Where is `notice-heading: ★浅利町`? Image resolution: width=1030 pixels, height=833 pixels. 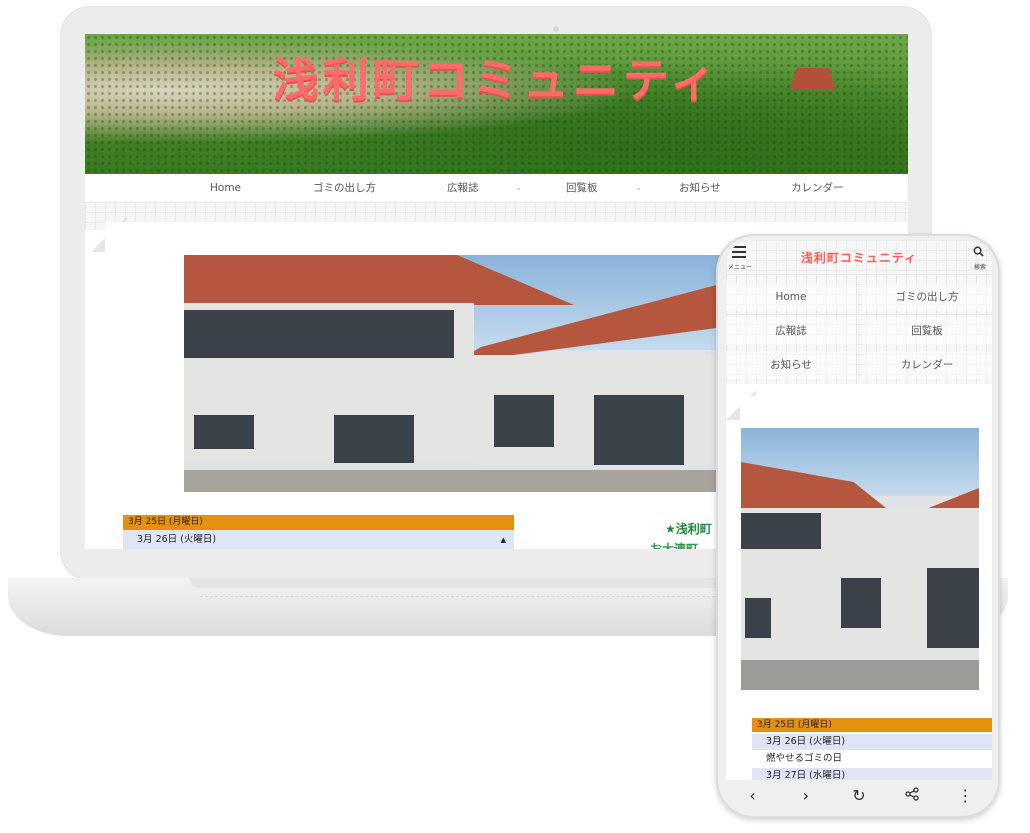 notice-heading: ★浅利町 is located at coordinates (688, 529).